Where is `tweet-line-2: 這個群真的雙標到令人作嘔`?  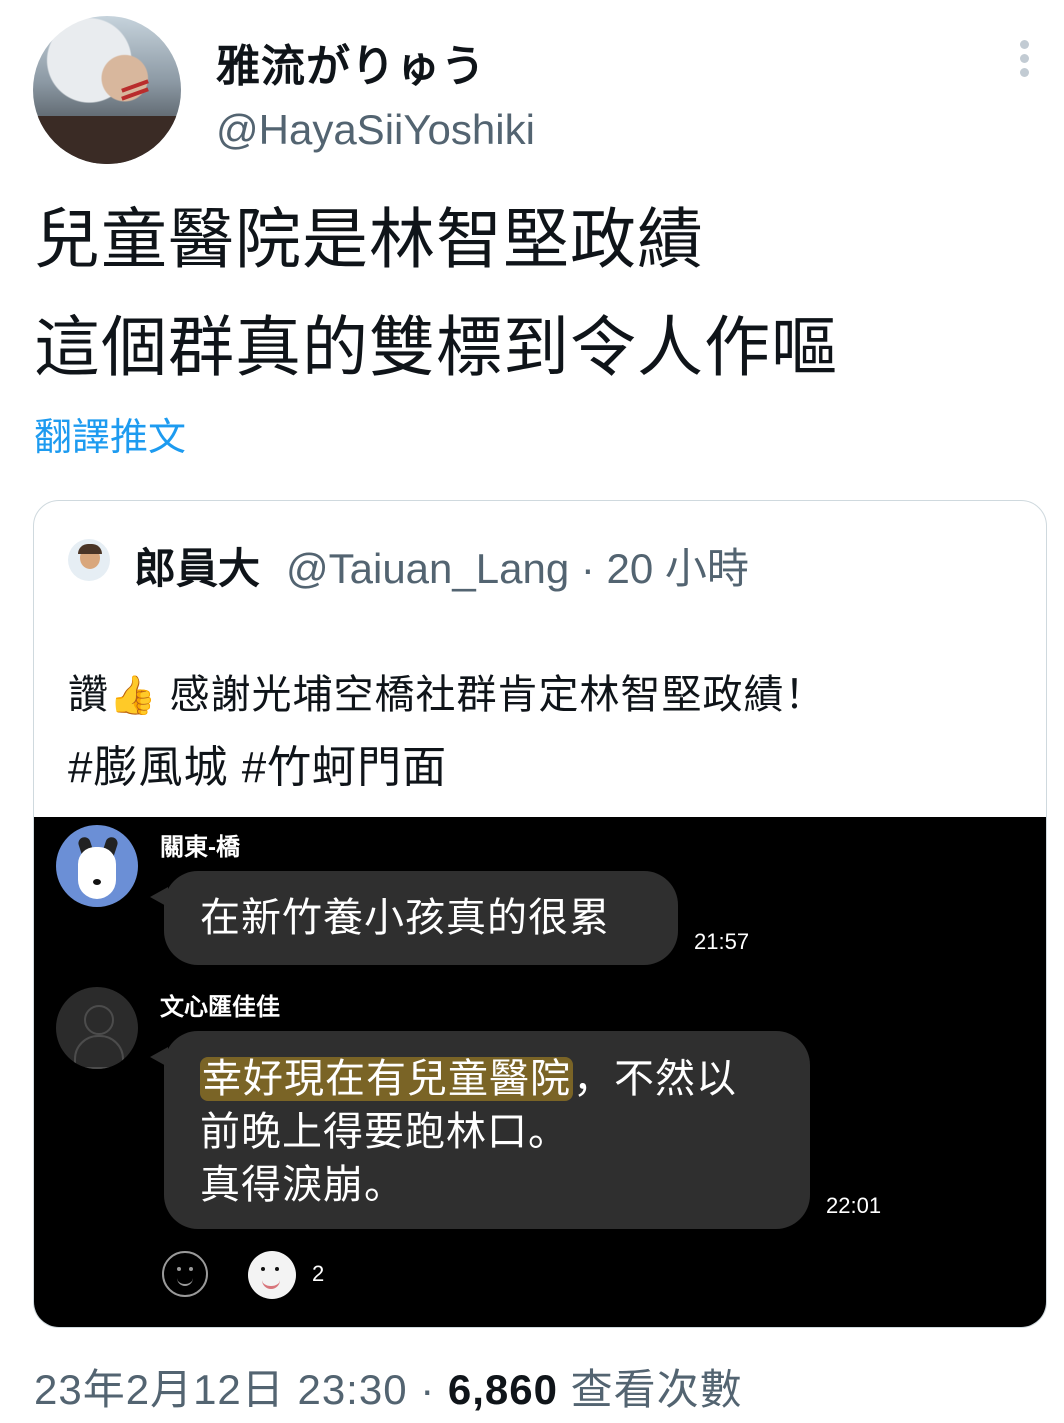 tweet-line-2: 這個群真的雙標到令人作嘔 is located at coordinates (436, 347).